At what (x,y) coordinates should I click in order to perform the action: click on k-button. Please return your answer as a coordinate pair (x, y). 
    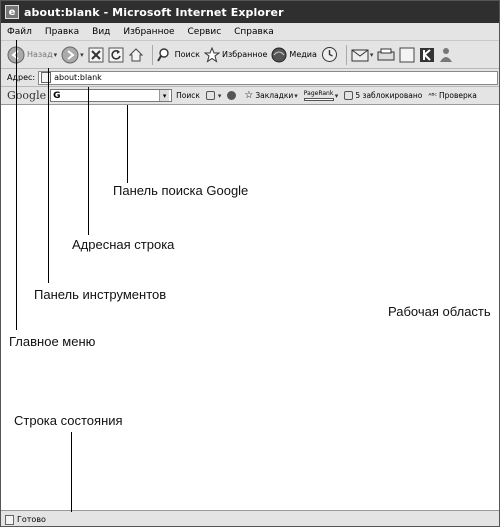
    Looking at the image, I should click on (427, 55).